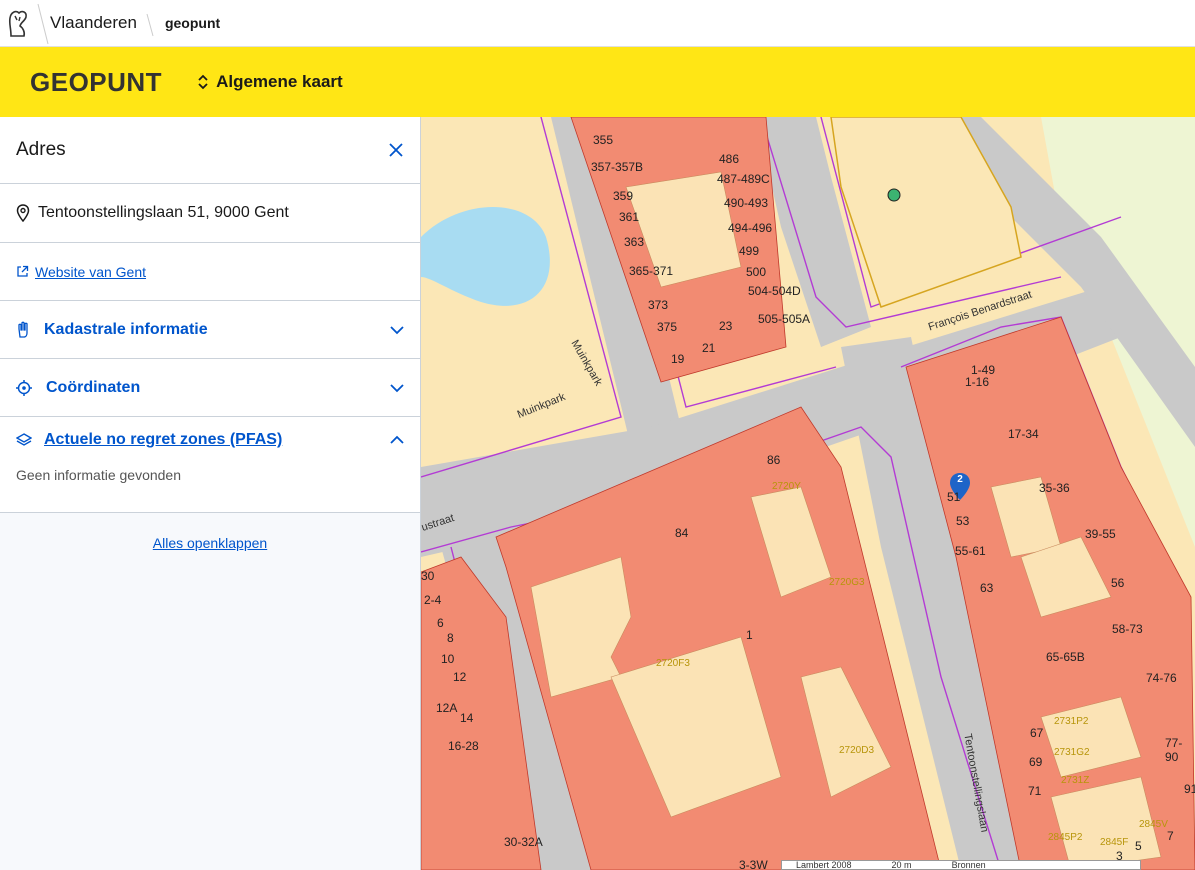  I want to click on parcel-label: 6, so click(440, 623).